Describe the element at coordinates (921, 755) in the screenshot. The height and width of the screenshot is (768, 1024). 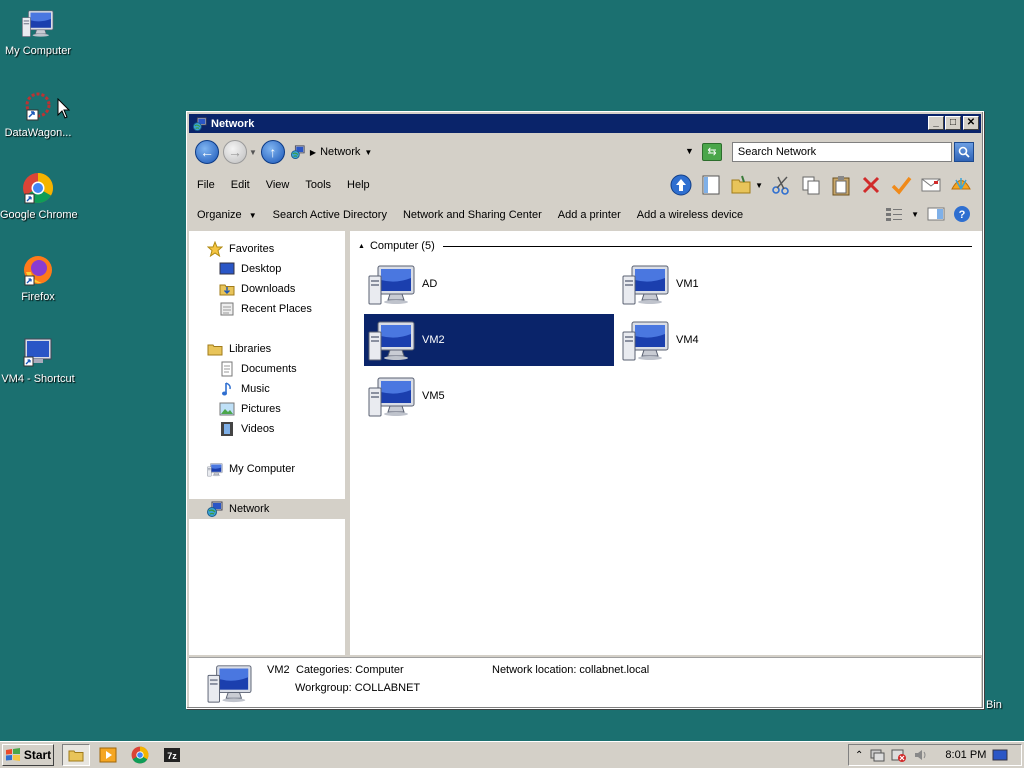
I see `volume-icon` at that location.